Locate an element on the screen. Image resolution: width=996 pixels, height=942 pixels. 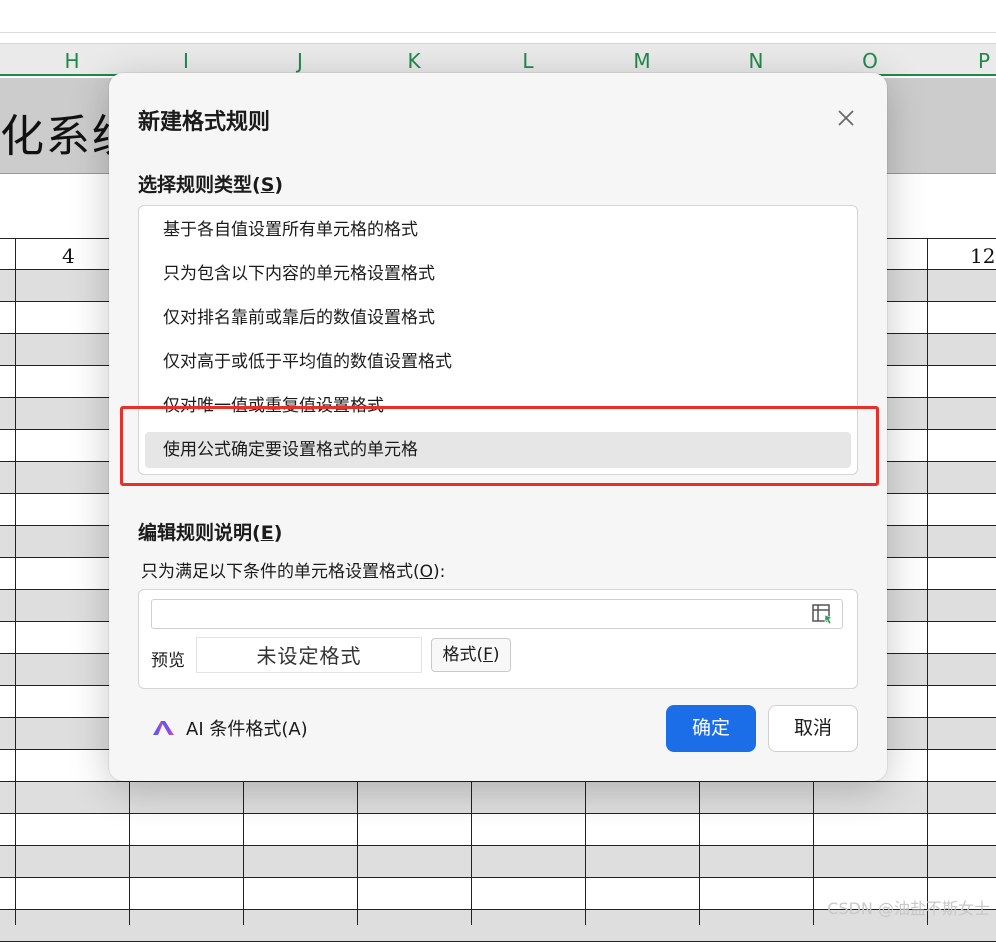
cancel-button: 取消 is located at coordinates (813, 728).